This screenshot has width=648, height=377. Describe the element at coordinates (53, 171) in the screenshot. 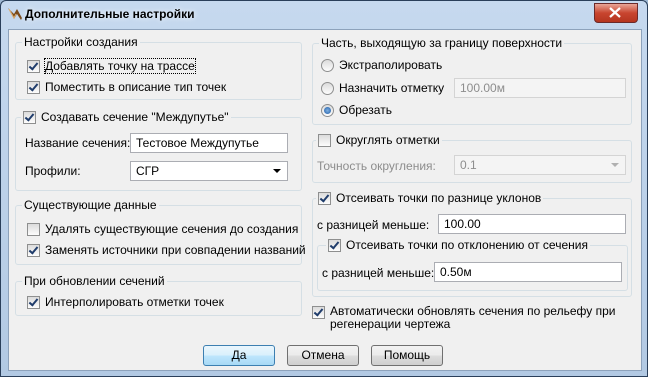

I see `profiles-label: Профили:` at that location.